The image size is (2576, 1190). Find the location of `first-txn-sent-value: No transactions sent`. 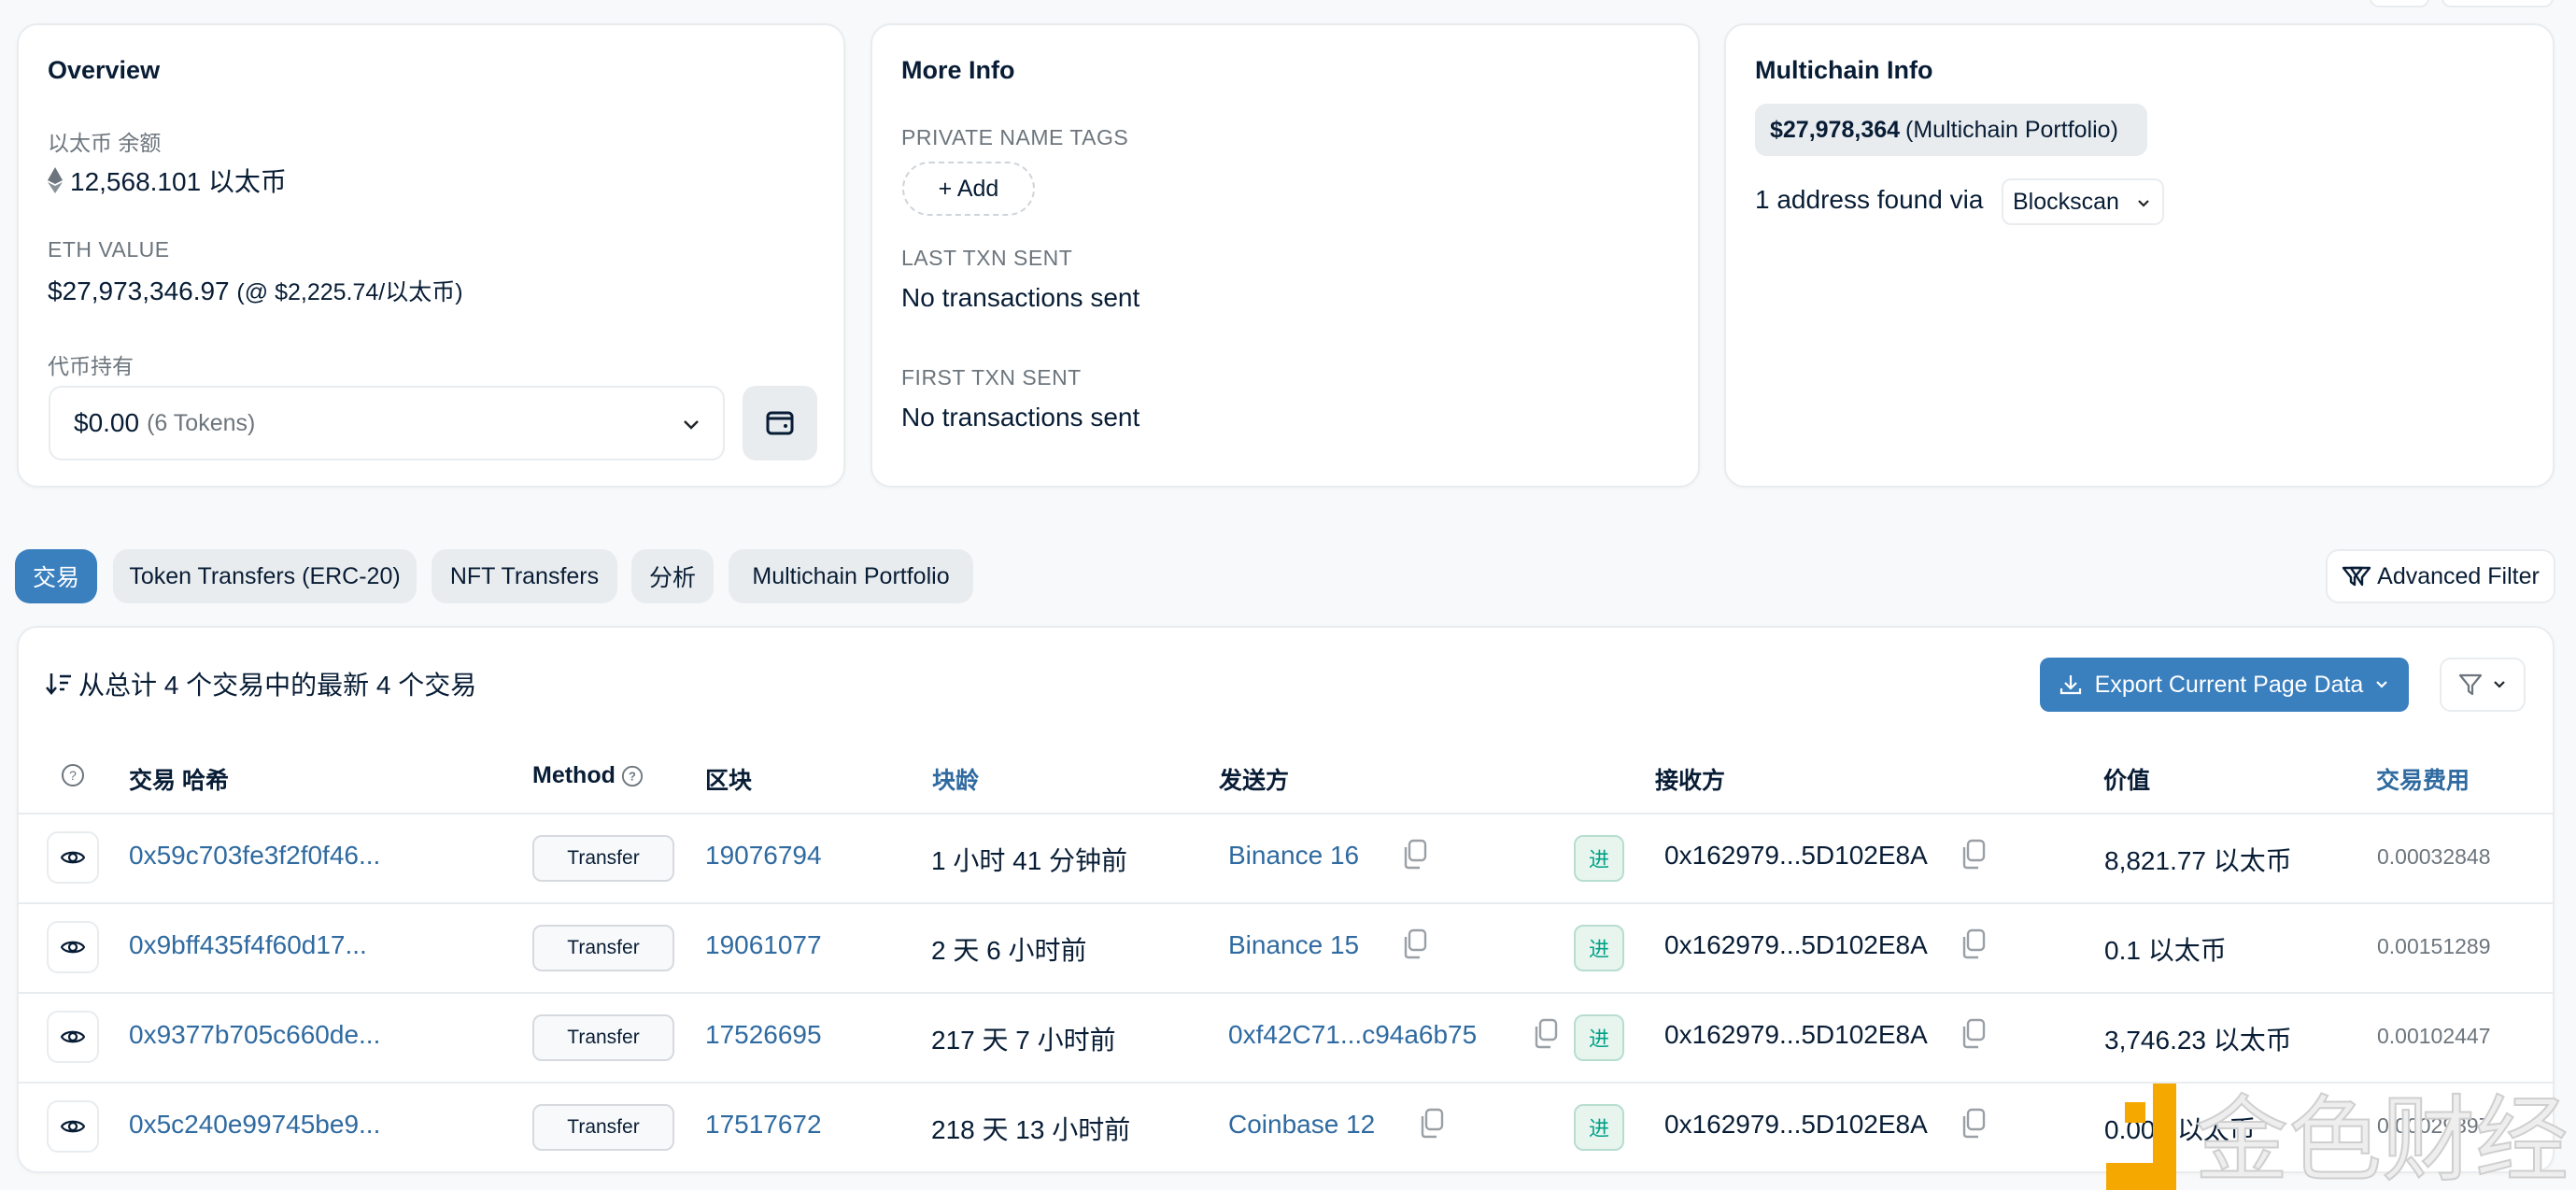

first-txn-sent-value: No transactions sent is located at coordinates (1020, 417).